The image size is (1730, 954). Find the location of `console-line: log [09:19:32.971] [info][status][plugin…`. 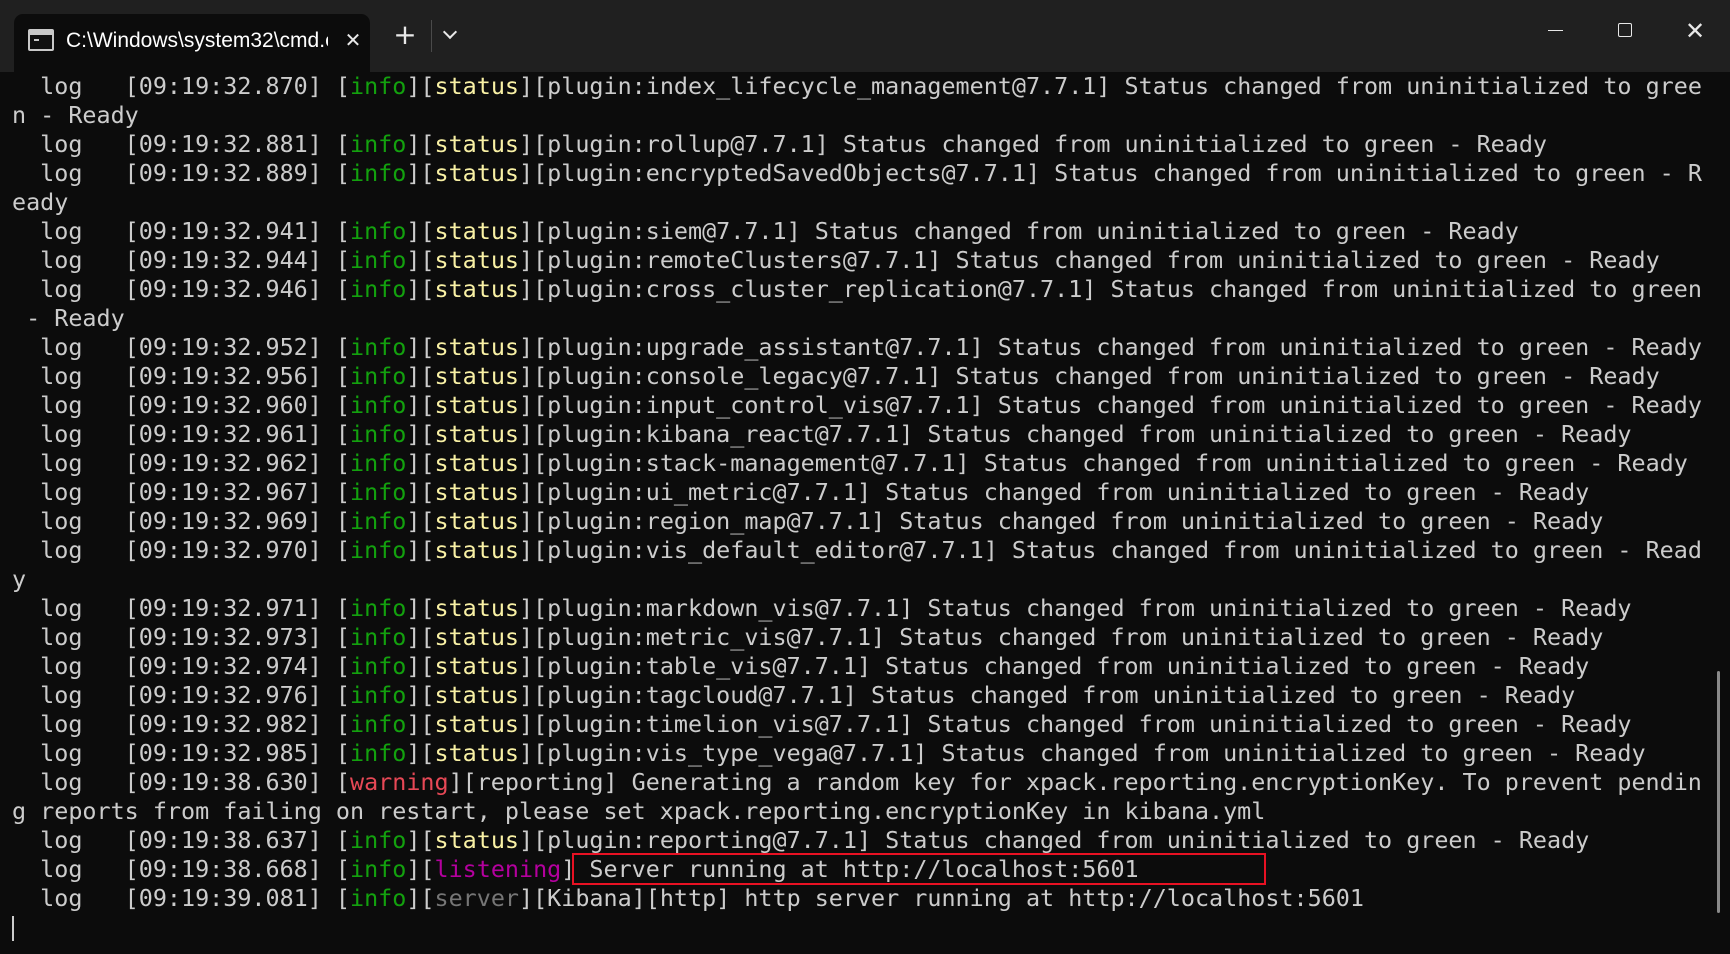

console-line: log [09:19:32.971] [info][status][plugin… is located at coordinates (871, 608).